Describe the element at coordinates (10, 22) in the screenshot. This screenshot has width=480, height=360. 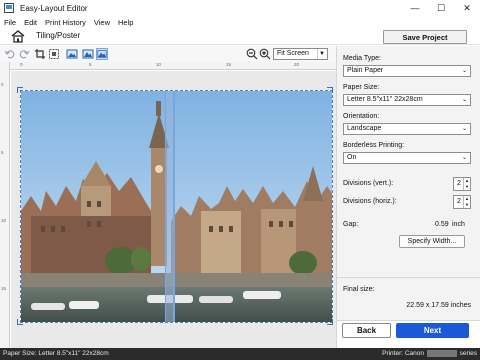
I see `menu-file: File` at that location.